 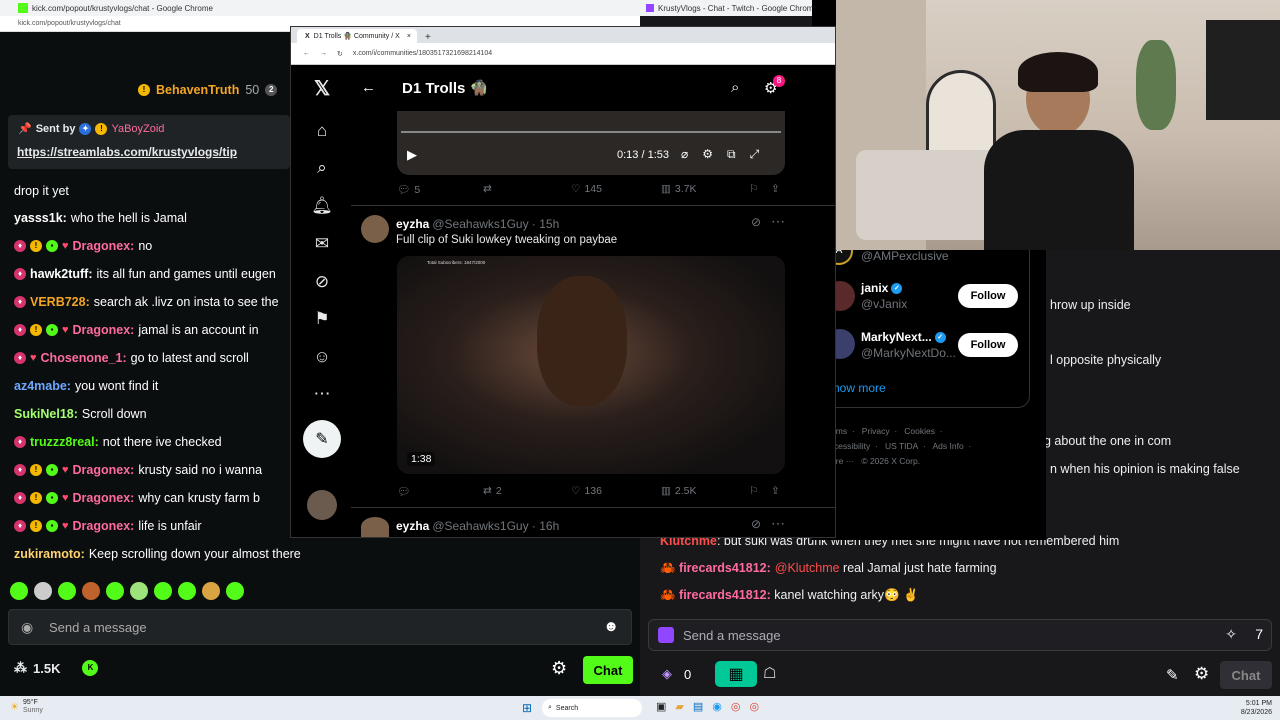 I want to click on pip-icon: ⧉, so click(x=731, y=154).